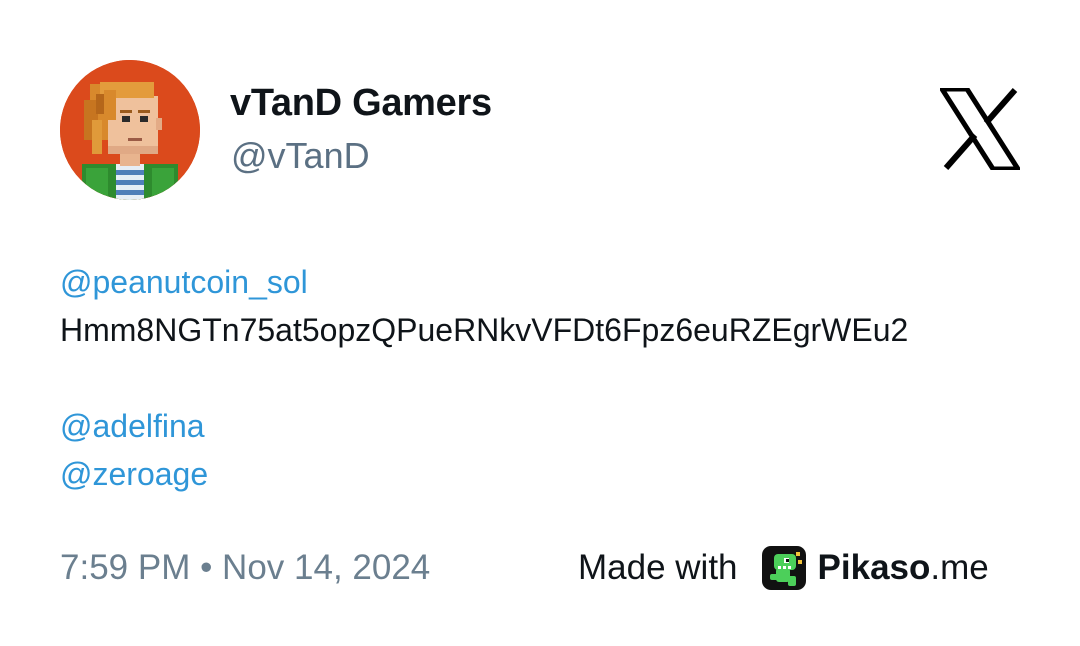 This screenshot has width=1080, height=646. I want to click on mention-link: @adelfina, so click(550, 426).